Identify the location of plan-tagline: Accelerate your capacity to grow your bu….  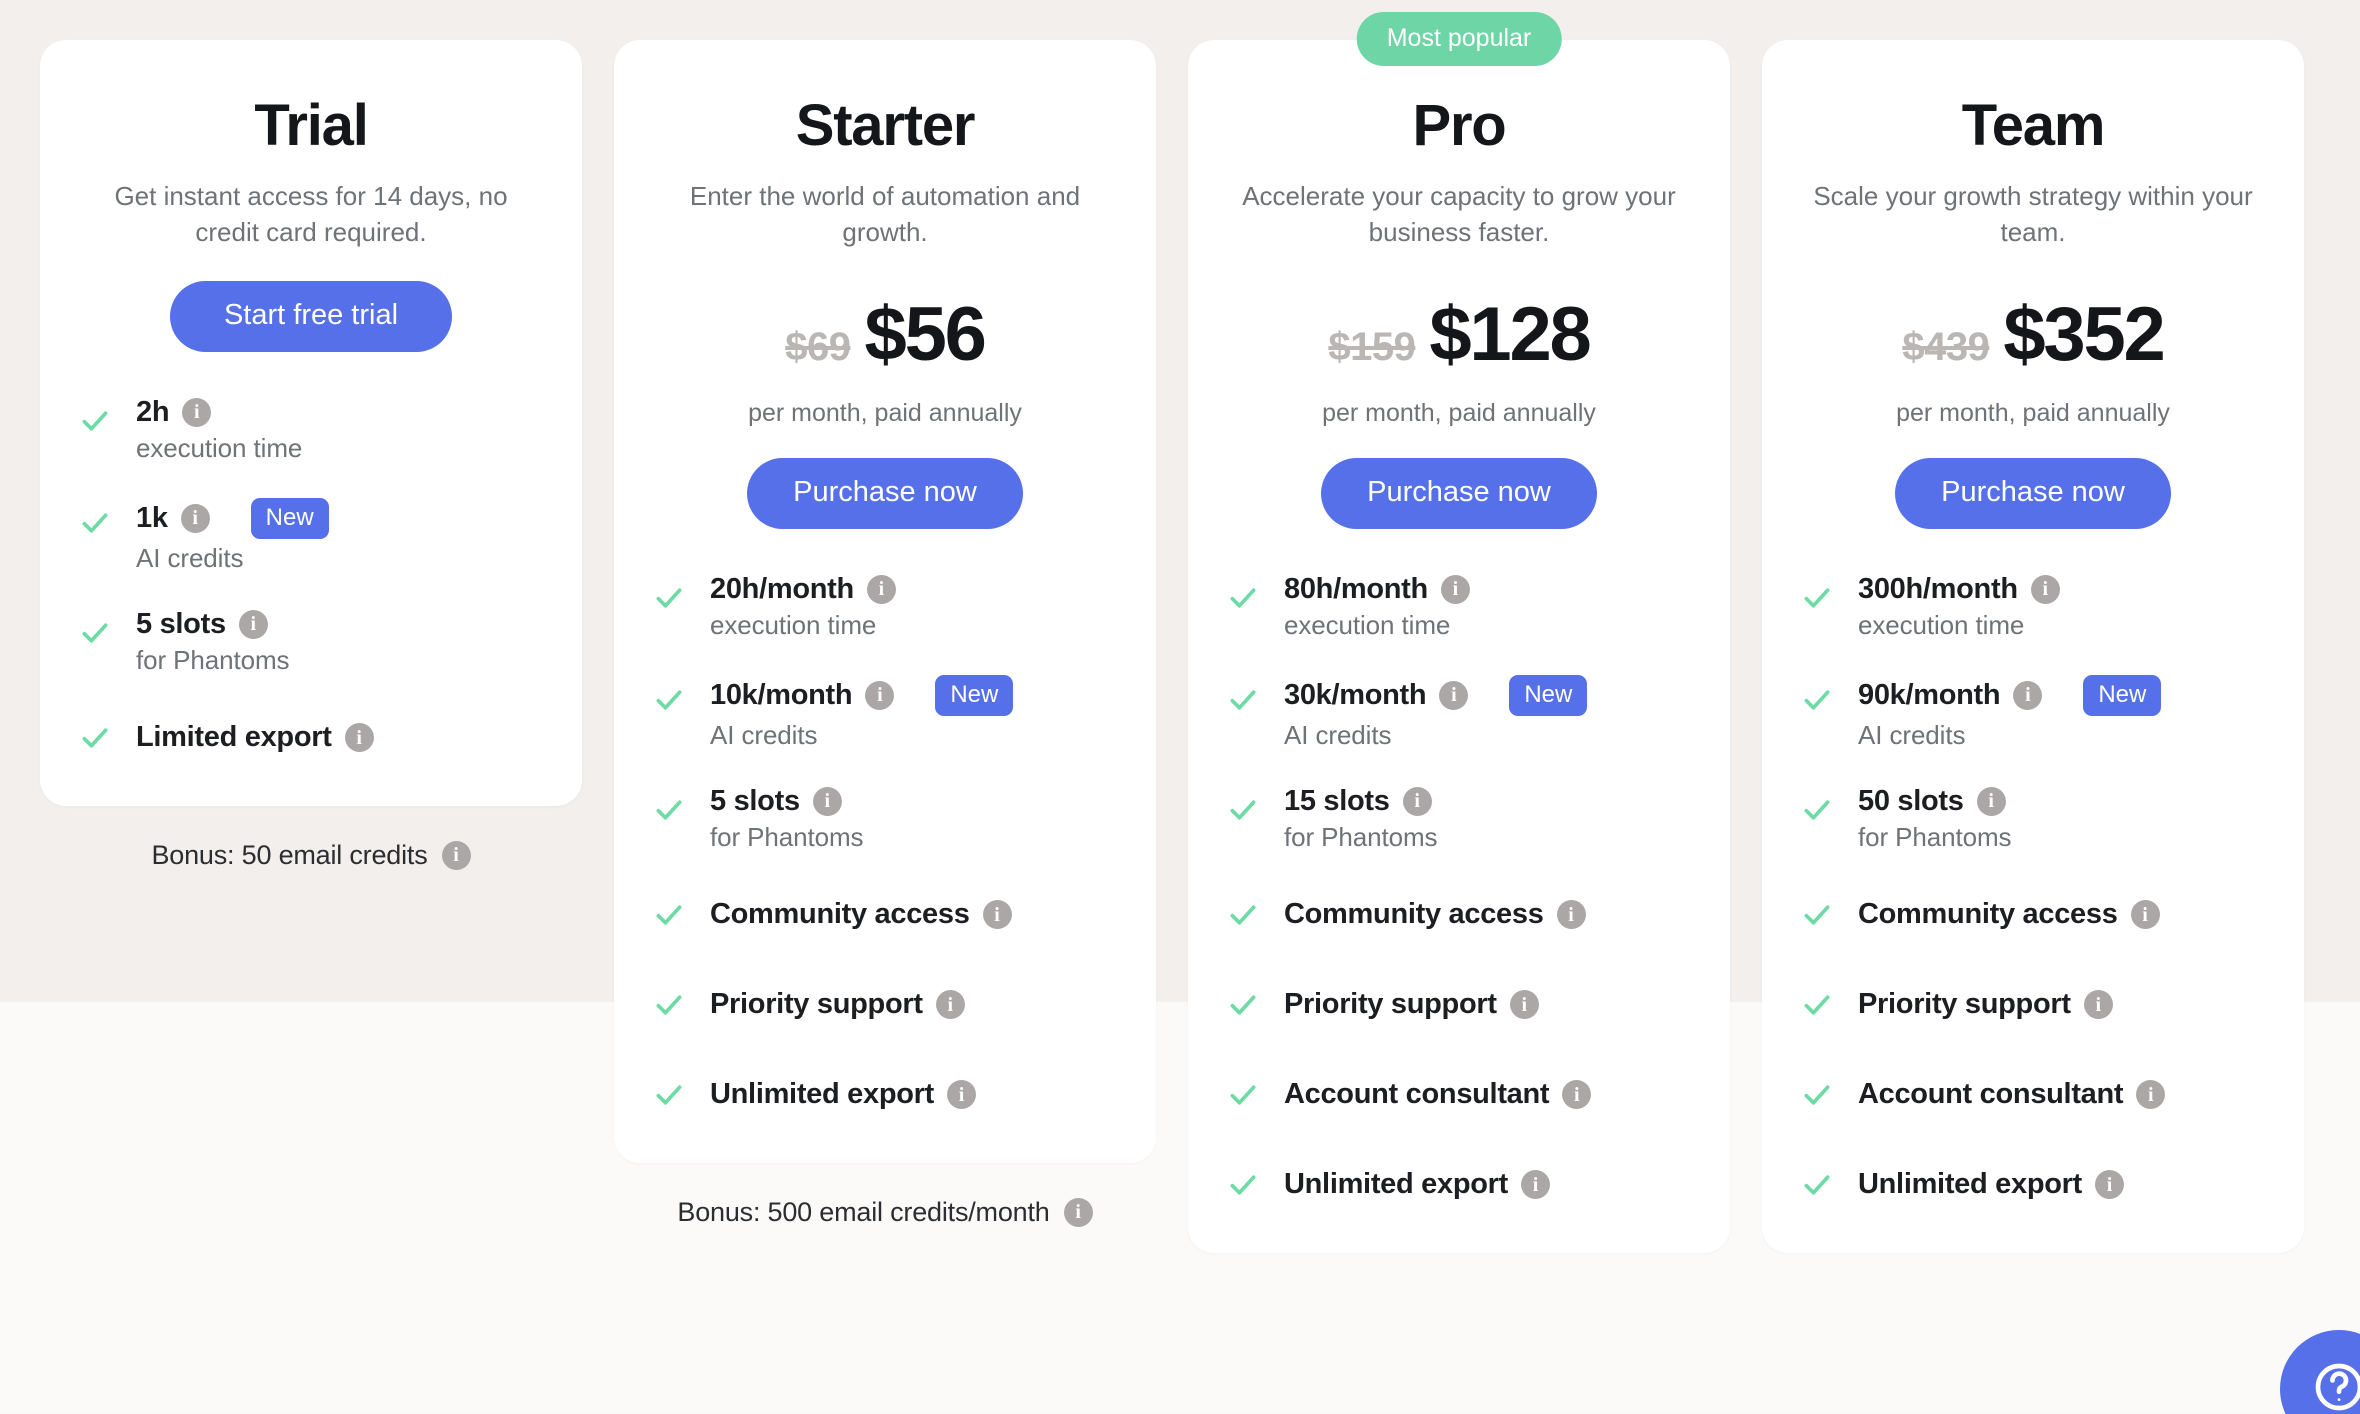
(1459, 213).